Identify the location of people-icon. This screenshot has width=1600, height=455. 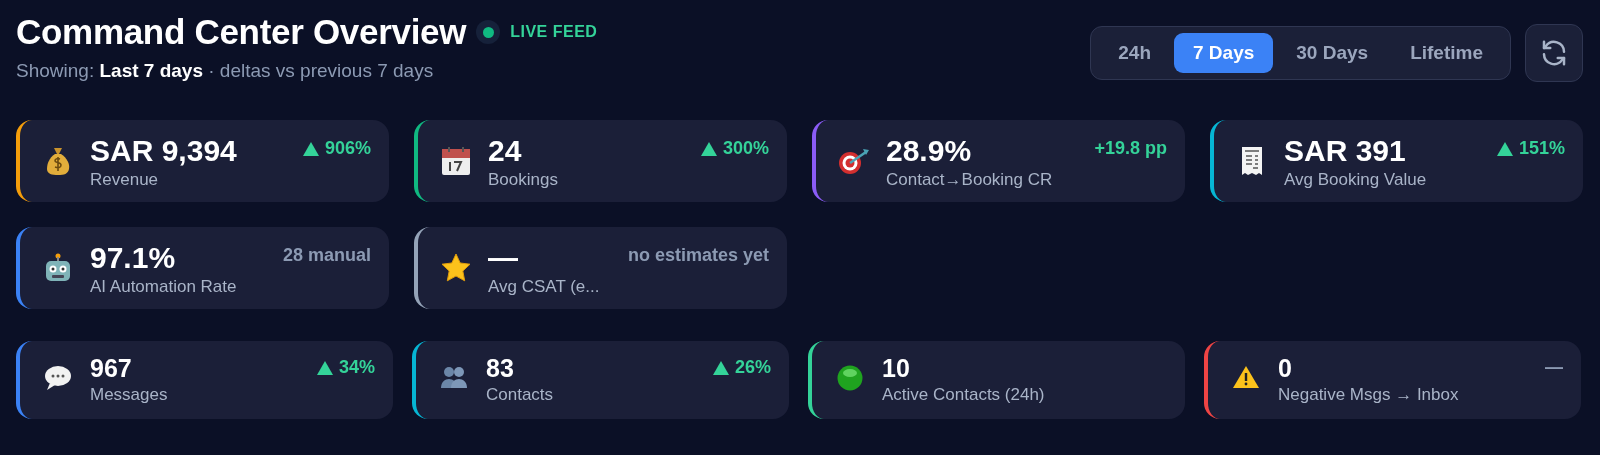
(454, 377).